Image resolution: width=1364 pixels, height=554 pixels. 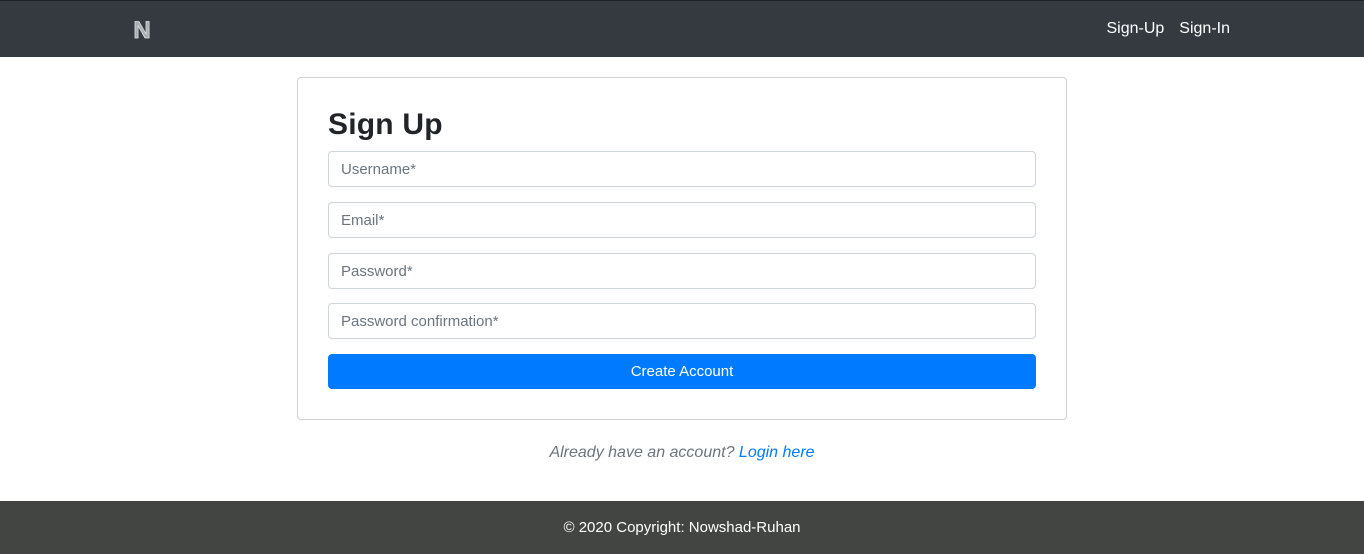 What do you see at coordinates (682, 271) in the screenshot?
I see `password-field` at bounding box center [682, 271].